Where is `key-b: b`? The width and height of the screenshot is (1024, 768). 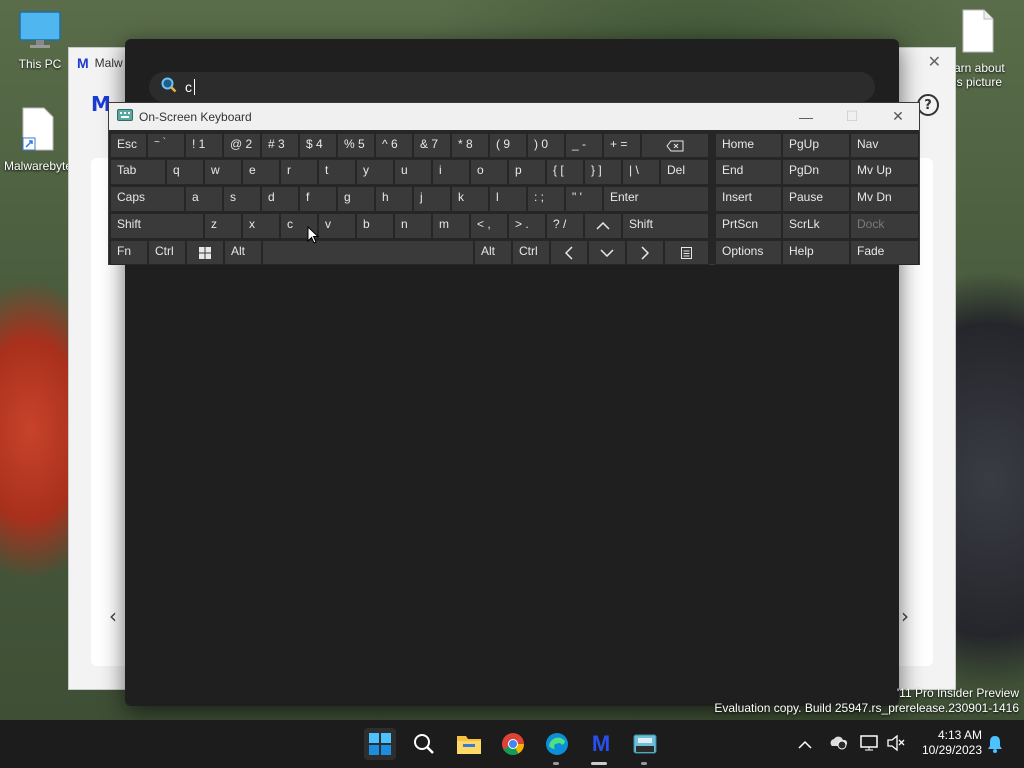 key-b: b is located at coordinates (375, 226).